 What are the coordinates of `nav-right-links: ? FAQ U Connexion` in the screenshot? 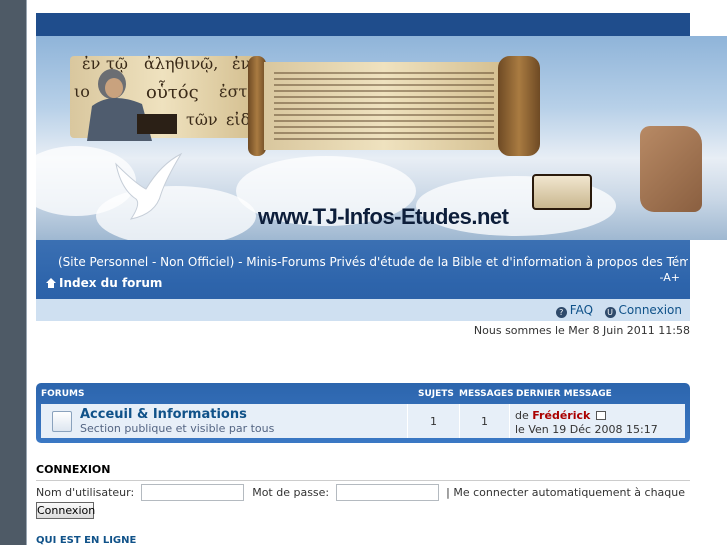 It's located at (619, 310).